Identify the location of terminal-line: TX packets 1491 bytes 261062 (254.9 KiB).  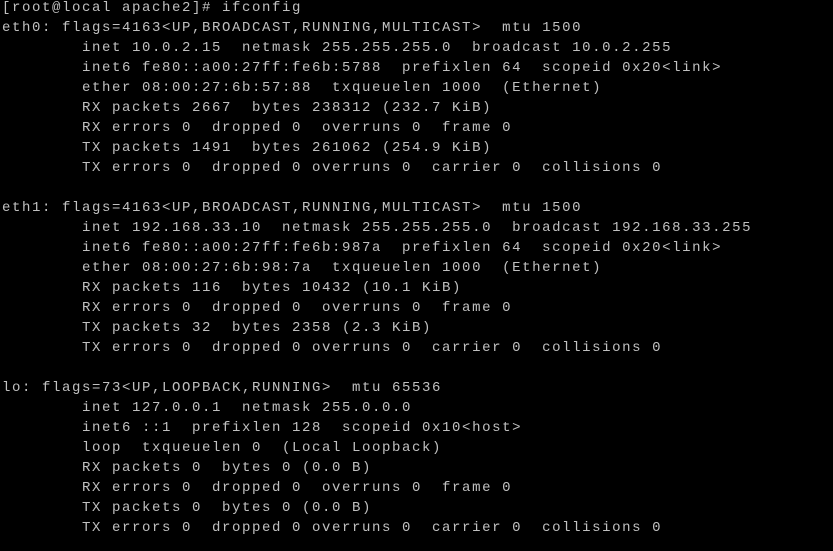
(247, 148).